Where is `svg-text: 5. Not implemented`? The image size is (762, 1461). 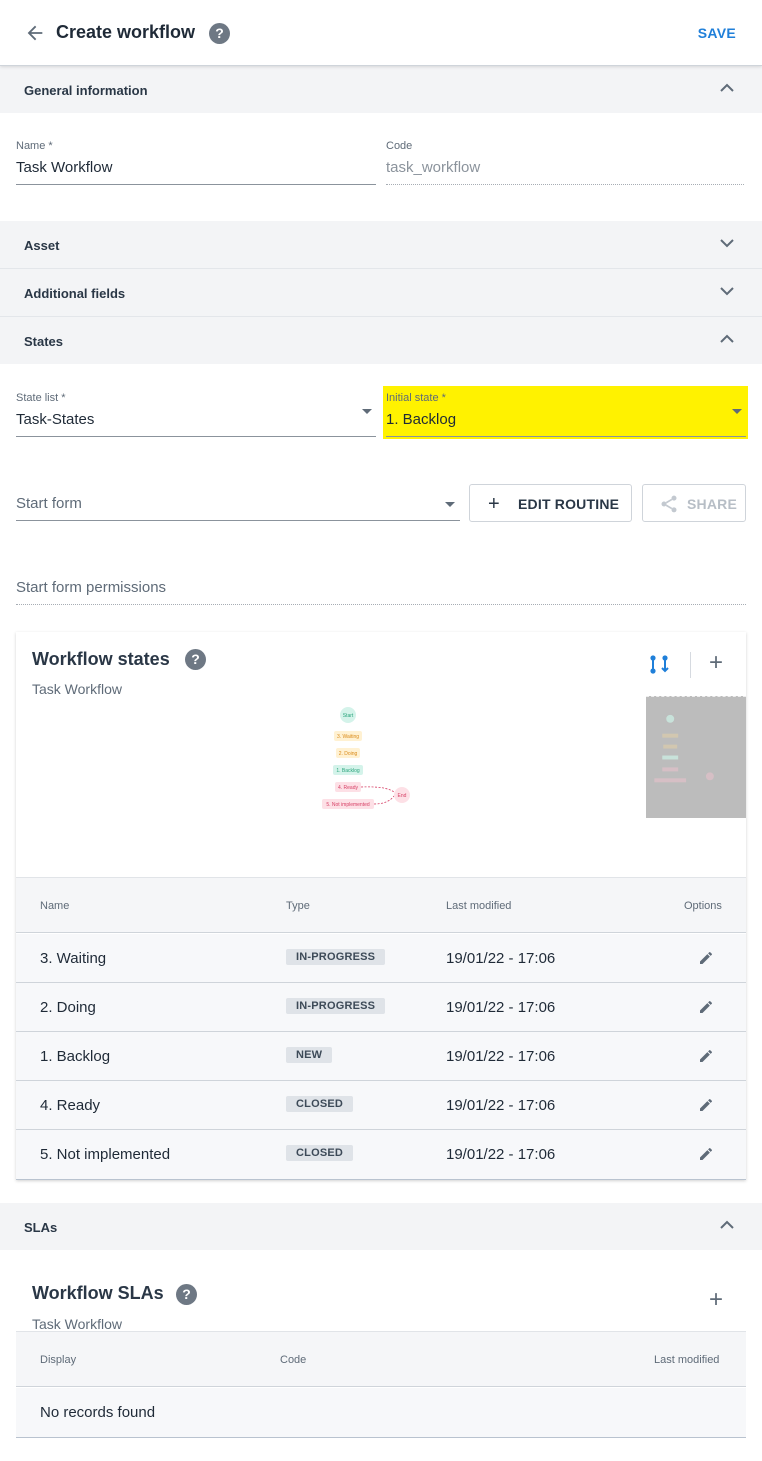
svg-text: 5. Not implemented is located at coordinates (348, 805).